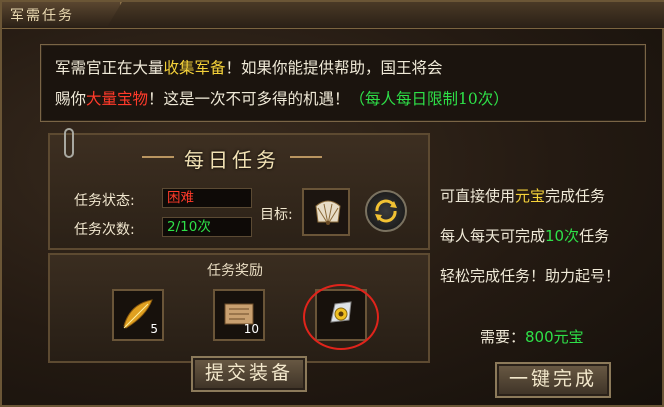 The image size is (664, 407). What do you see at coordinates (478, 196) in the screenshot?
I see `info-text: 可直接使用` at bounding box center [478, 196].